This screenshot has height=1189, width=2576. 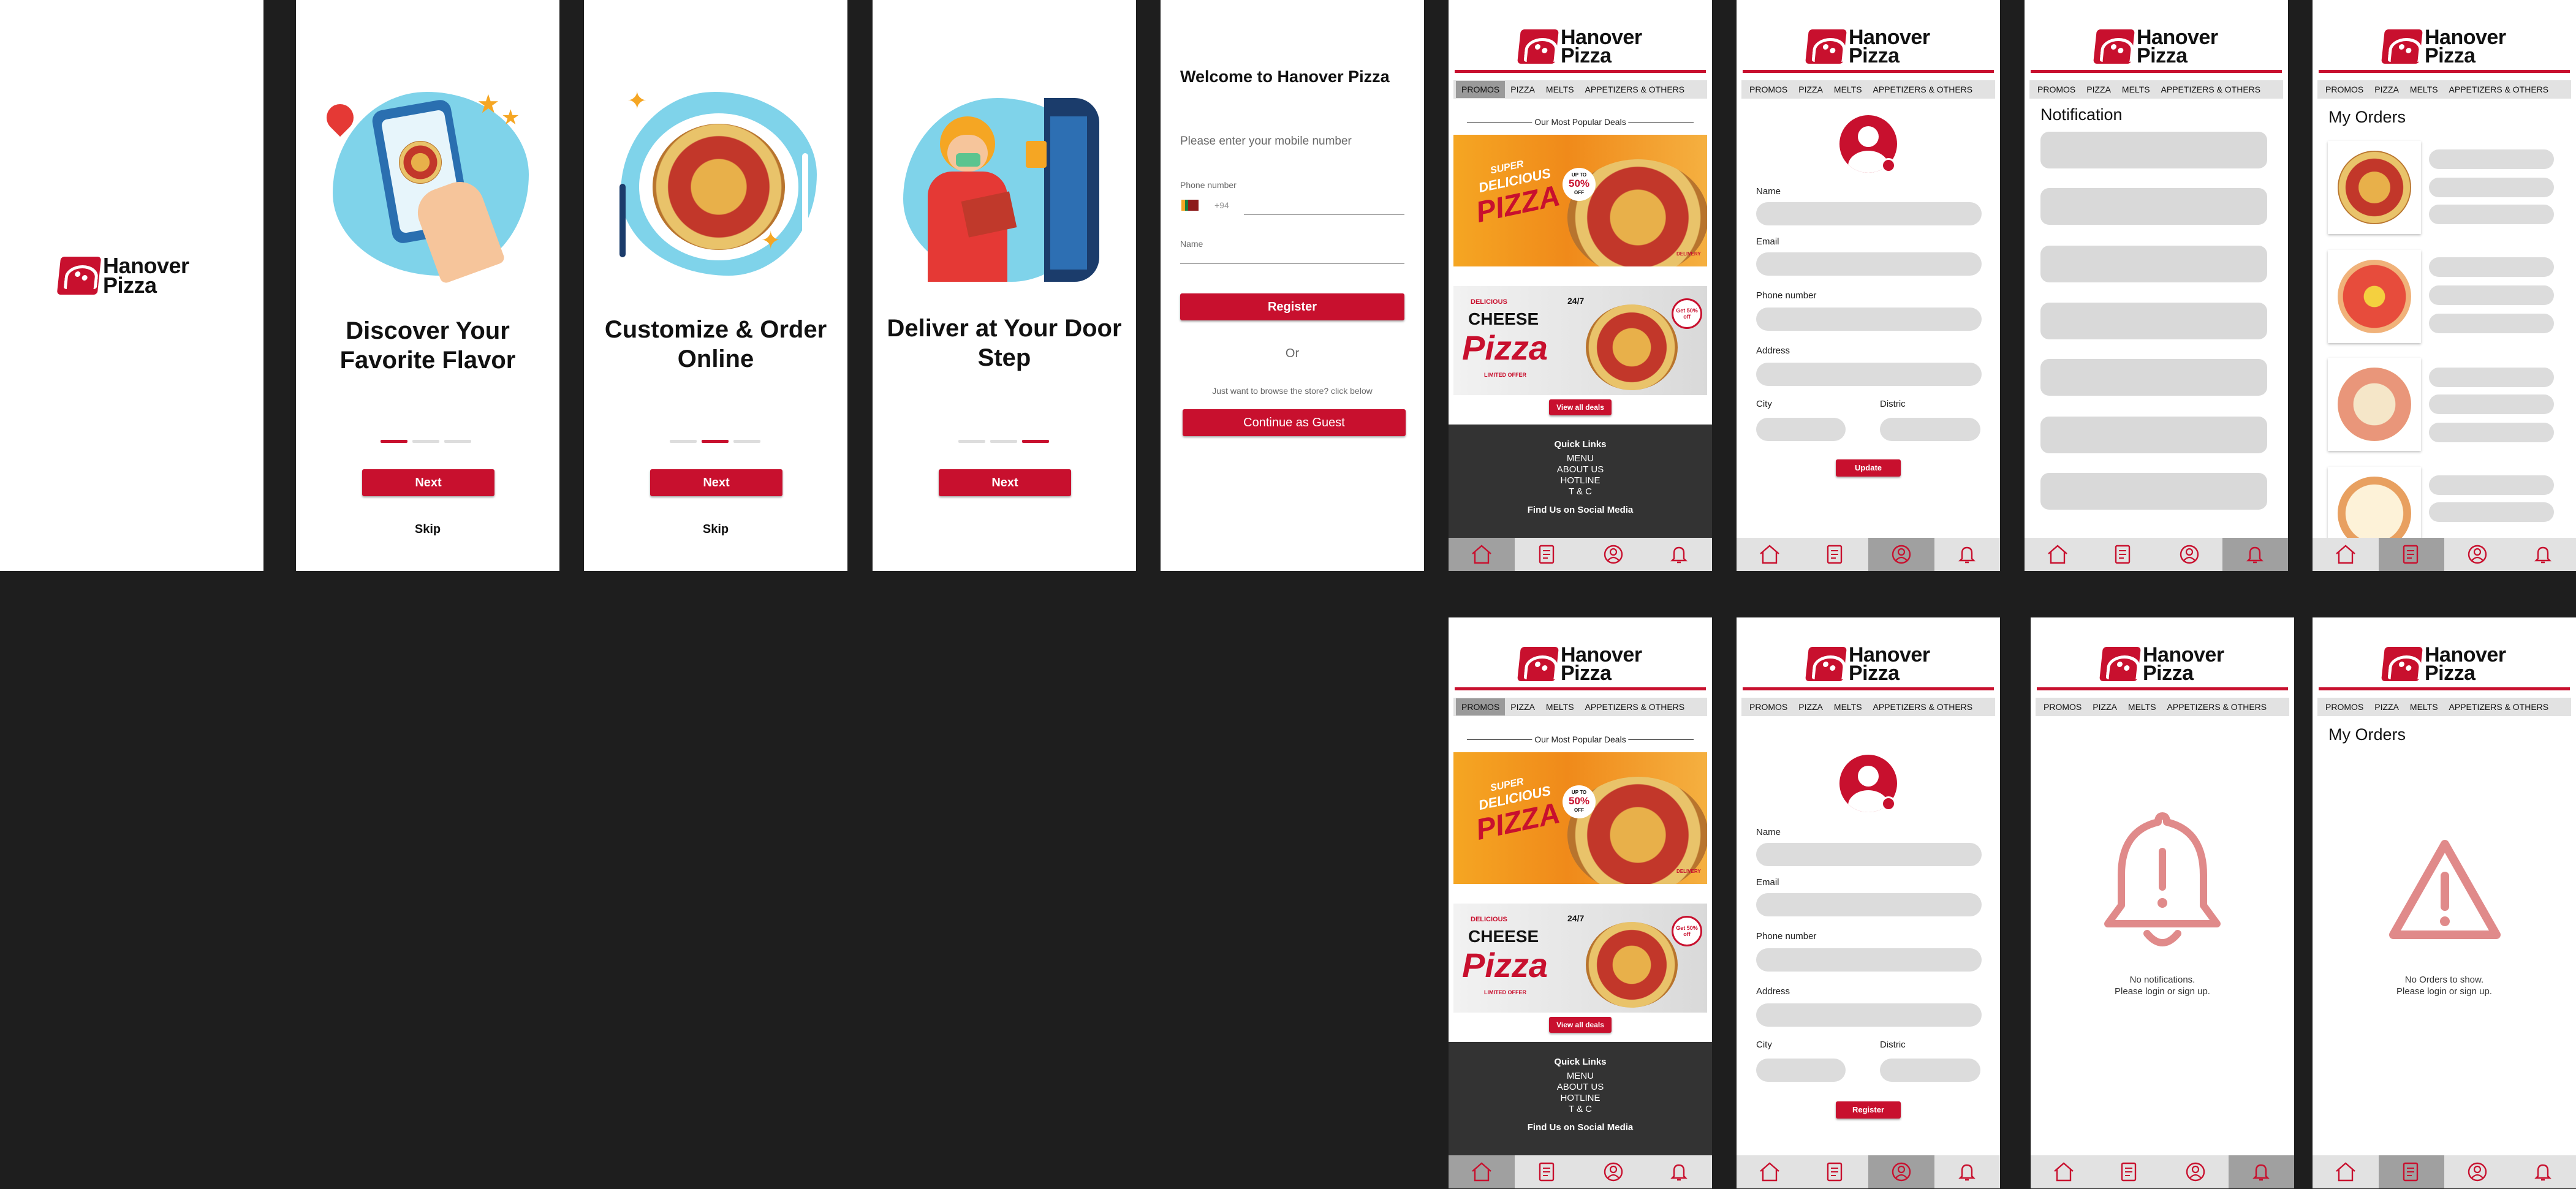 What do you see at coordinates (1801, 1070) in the screenshot?
I see `city-field` at bounding box center [1801, 1070].